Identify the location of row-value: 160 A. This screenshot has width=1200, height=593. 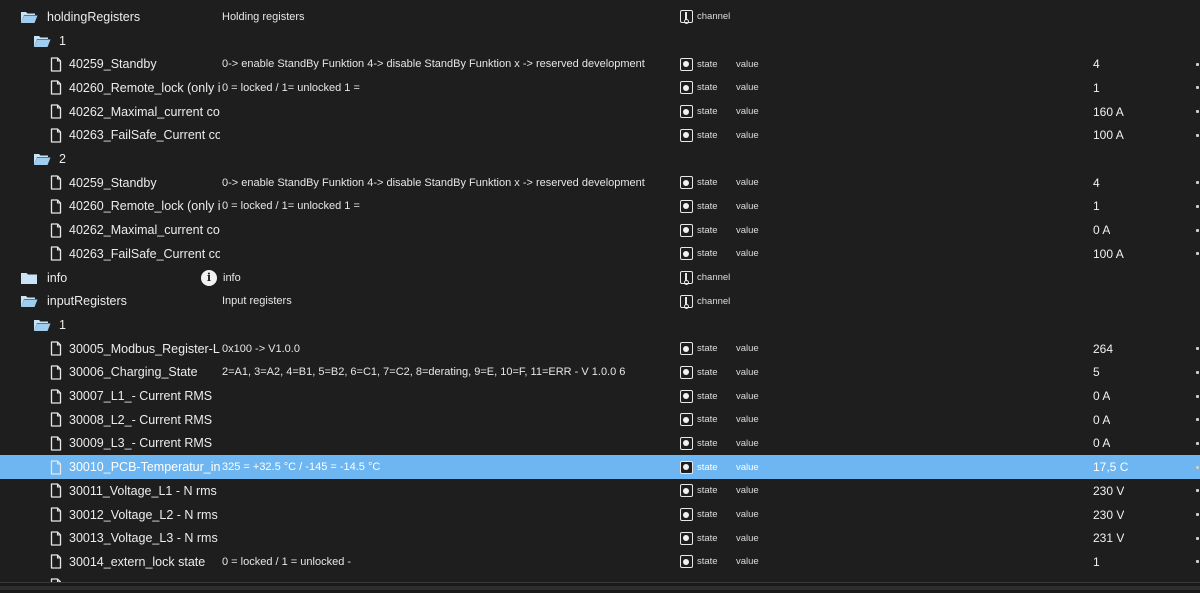
(1108, 112).